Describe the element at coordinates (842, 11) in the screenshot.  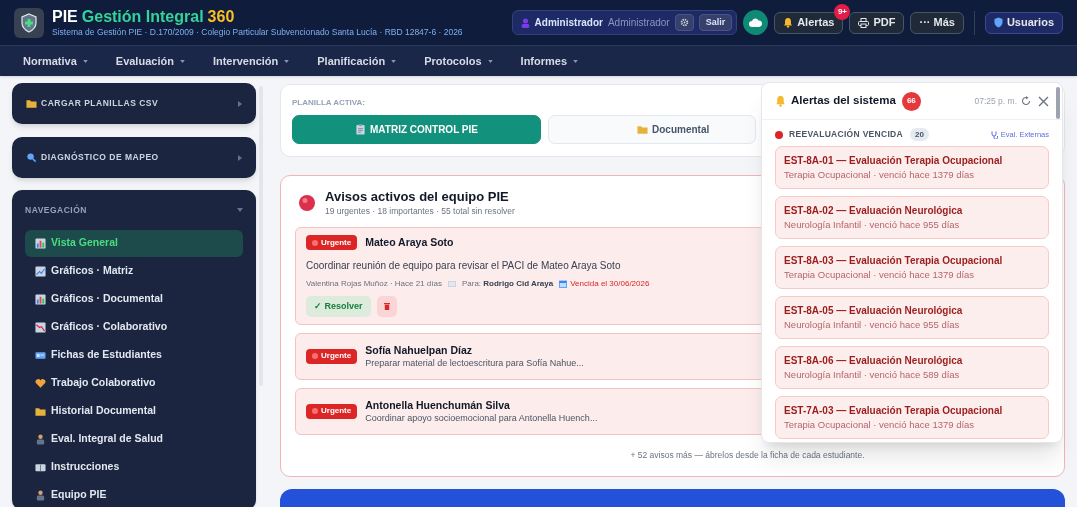
I see `alerts-count-badge: 9+` at that location.